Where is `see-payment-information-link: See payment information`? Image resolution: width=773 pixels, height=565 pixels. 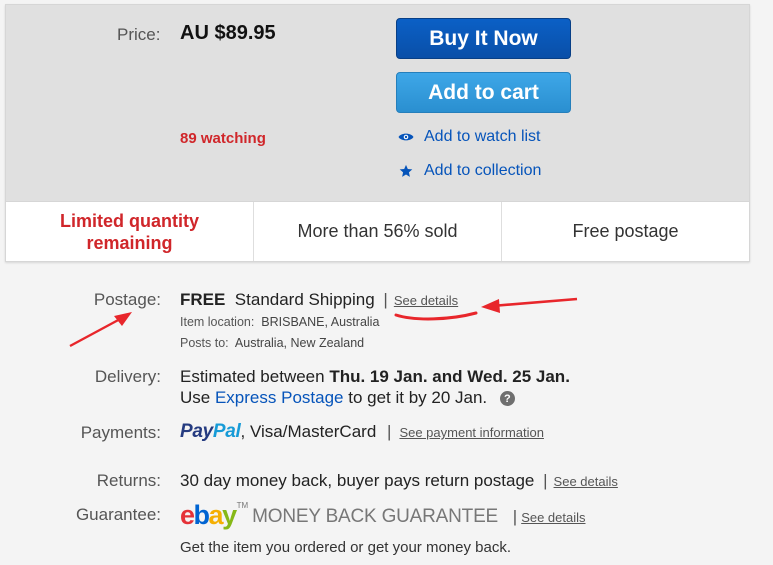
see-payment-information-link: See payment information is located at coordinates (471, 432).